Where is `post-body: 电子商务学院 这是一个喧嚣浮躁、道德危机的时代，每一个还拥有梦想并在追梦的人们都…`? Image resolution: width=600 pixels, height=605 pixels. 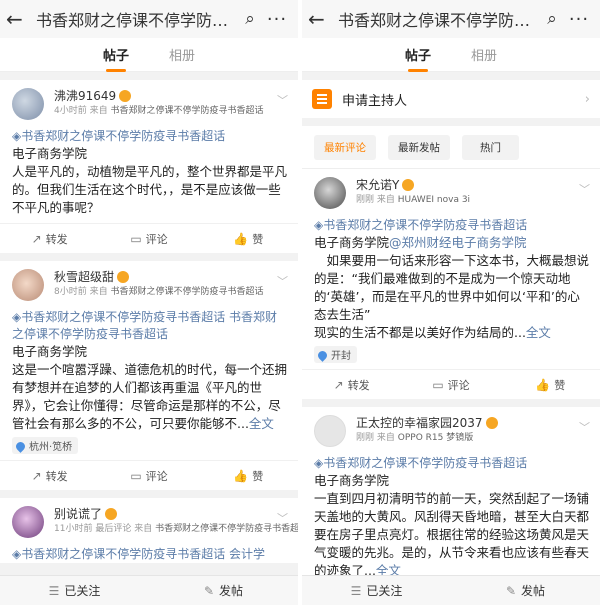
post-body: 电子商务学院 这是一个喧嚣浮躁、道德危机的时代，每一个还拥有梦想并在追梦的人们都… is located at coordinates (150, 387).